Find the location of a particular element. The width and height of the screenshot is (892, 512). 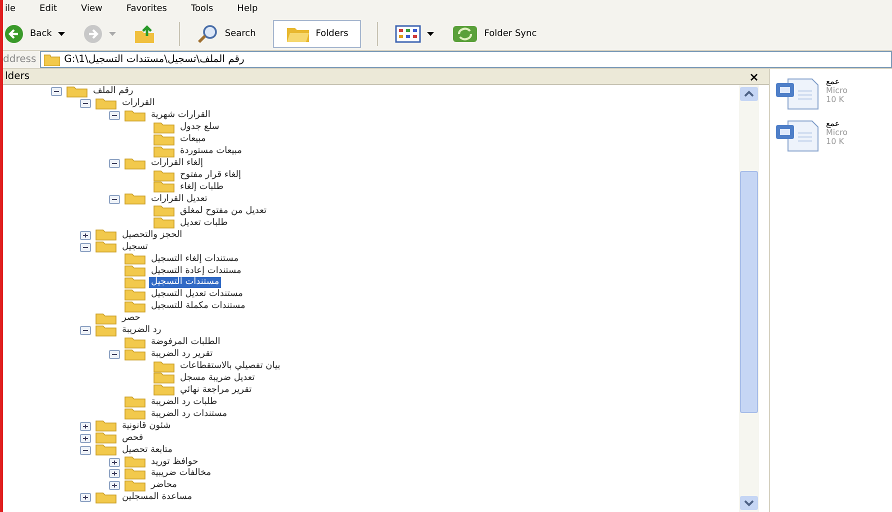

folder-item: الحجز والتحصيل is located at coordinates (152, 235).